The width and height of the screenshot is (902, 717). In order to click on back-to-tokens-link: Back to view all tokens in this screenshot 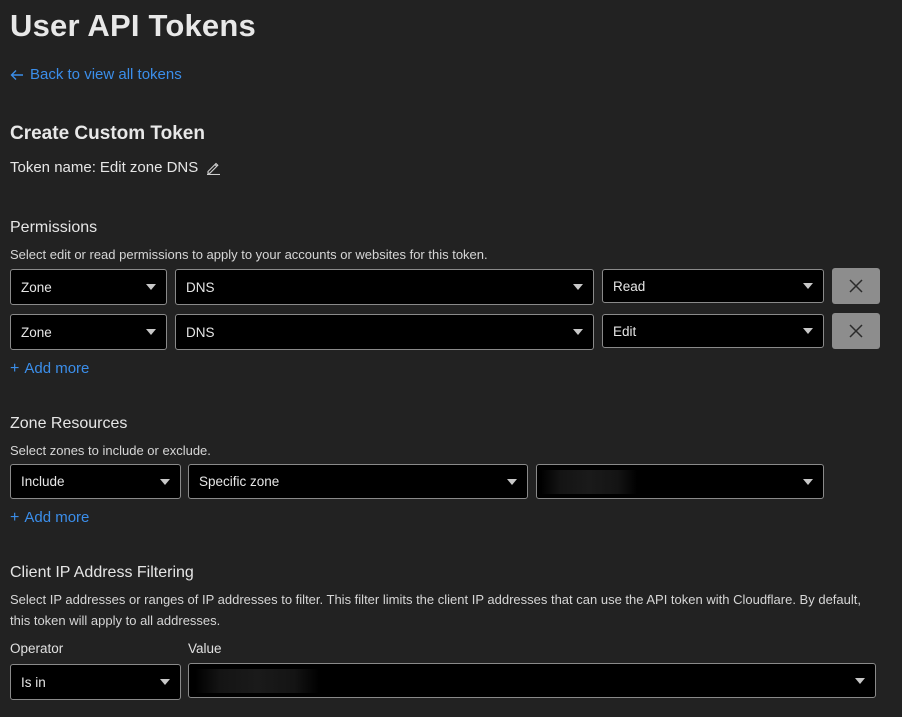, I will do `click(96, 74)`.